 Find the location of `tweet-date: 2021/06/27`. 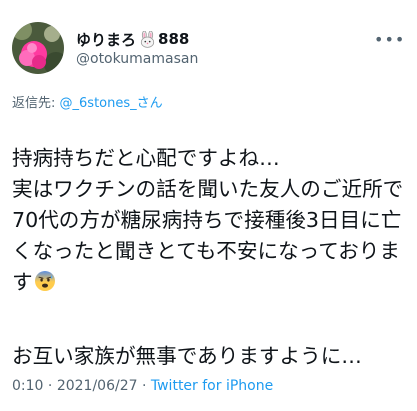

tweet-date: 2021/06/27 is located at coordinates (97, 386).